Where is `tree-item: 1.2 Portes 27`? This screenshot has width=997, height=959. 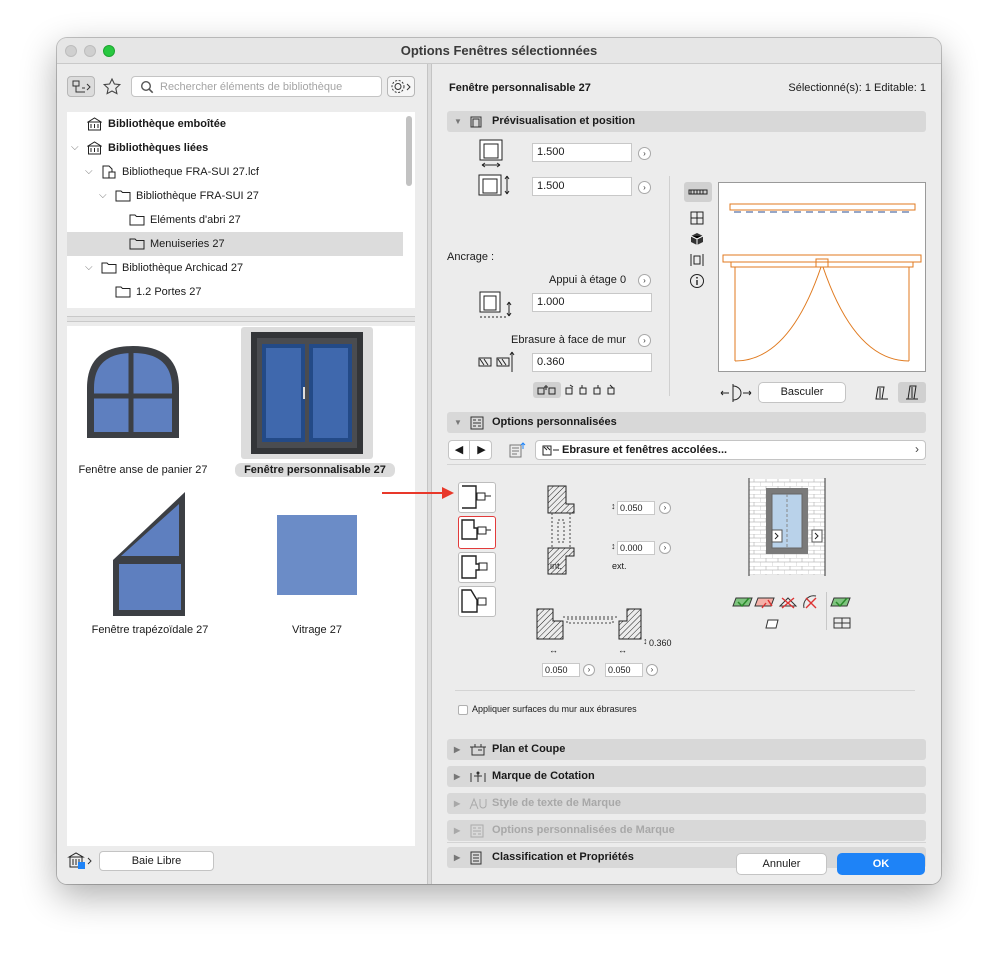 tree-item: 1.2 Portes 27 is located at coordinates (235, 292).